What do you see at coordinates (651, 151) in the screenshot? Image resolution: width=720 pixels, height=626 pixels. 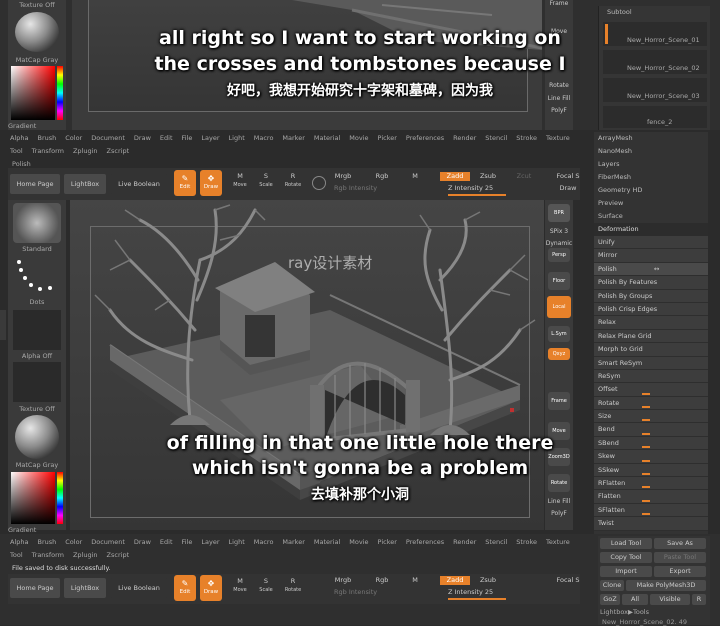 I see `palette-item-nanomesh: NanoMesh` at bounding box center [651, 151].